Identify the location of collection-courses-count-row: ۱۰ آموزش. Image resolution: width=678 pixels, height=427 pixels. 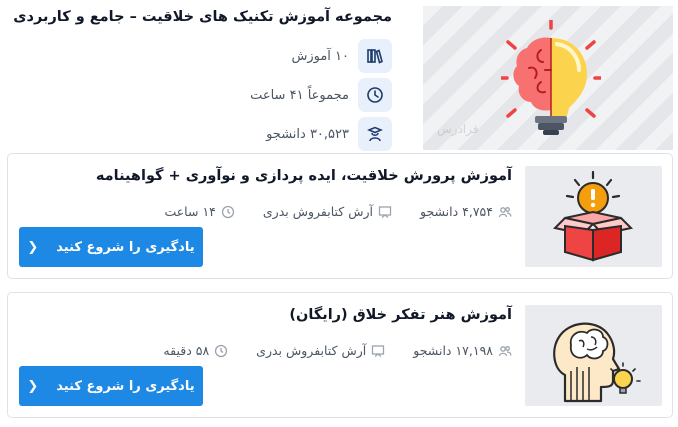
(341, 56).